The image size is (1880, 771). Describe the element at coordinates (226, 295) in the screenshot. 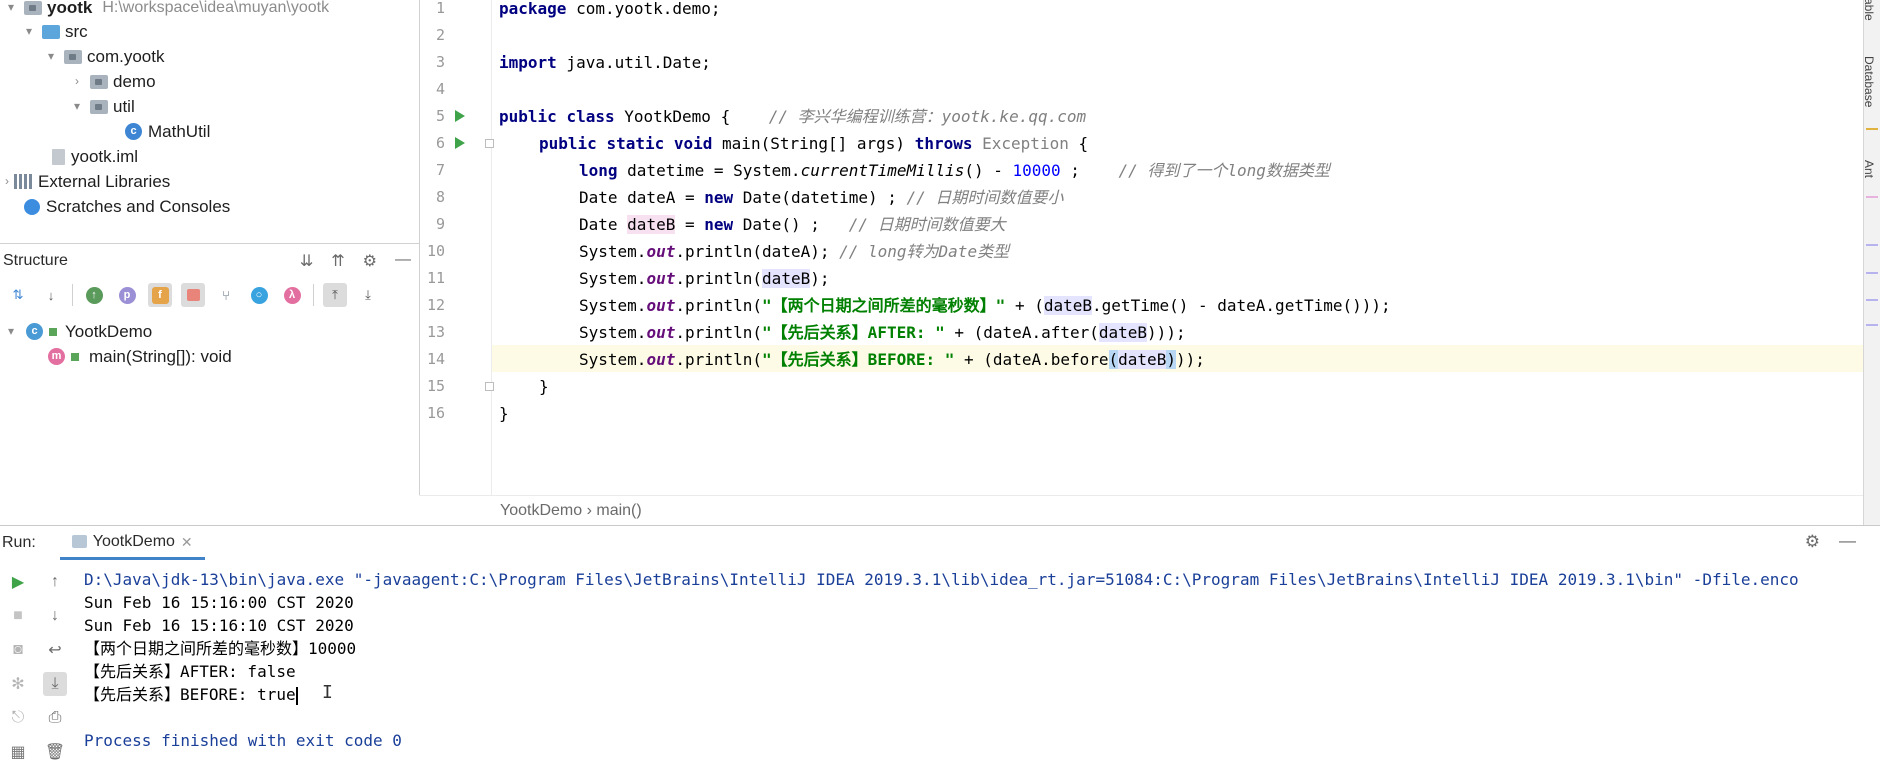

I see `show-anonymous-icon: ⑂` at that location.